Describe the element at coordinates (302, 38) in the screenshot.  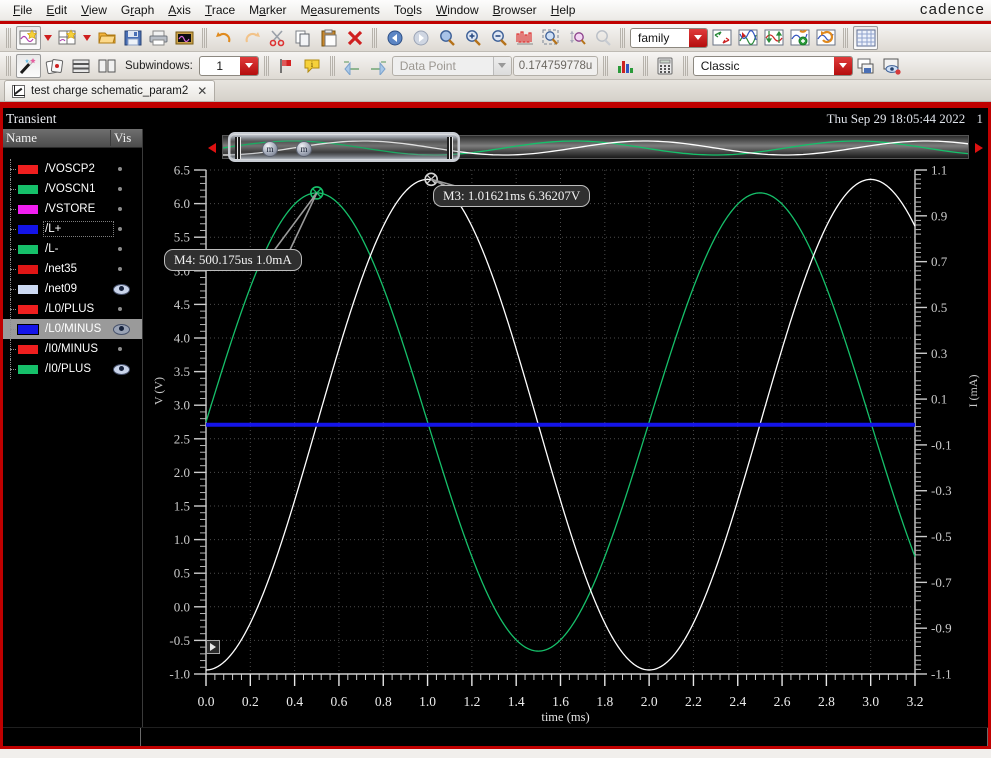
I see `copy-icon` at that location.